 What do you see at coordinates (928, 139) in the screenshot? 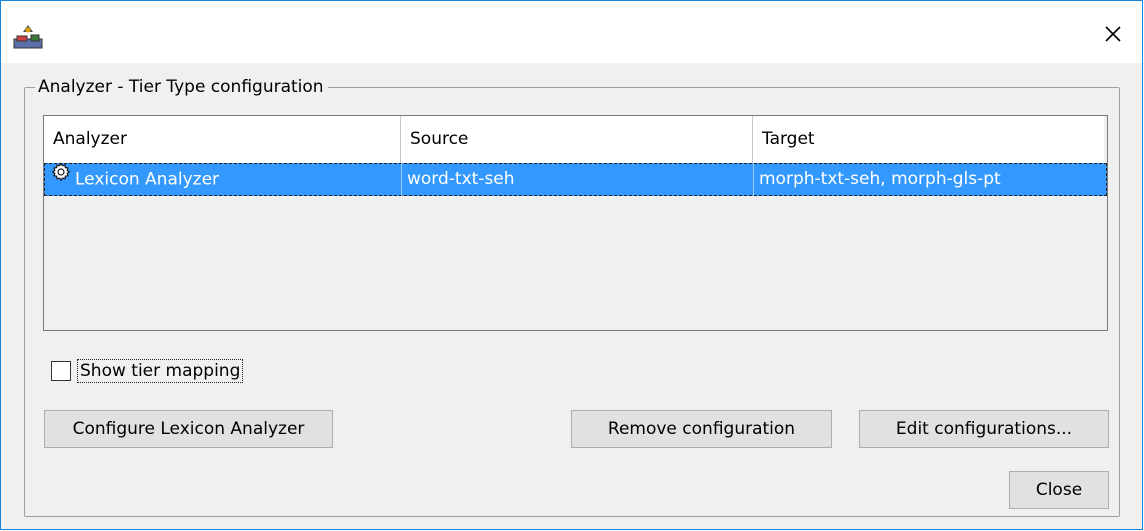
I see `column-header-target: Target` at bounding box center [928, 139].